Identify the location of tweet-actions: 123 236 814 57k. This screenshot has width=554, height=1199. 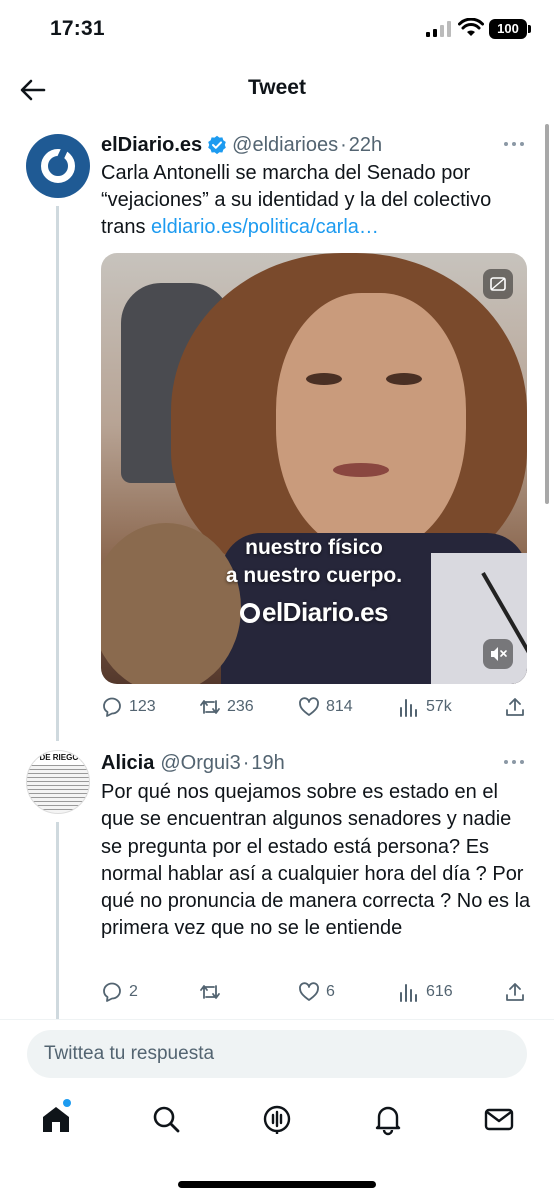
(316, 708).